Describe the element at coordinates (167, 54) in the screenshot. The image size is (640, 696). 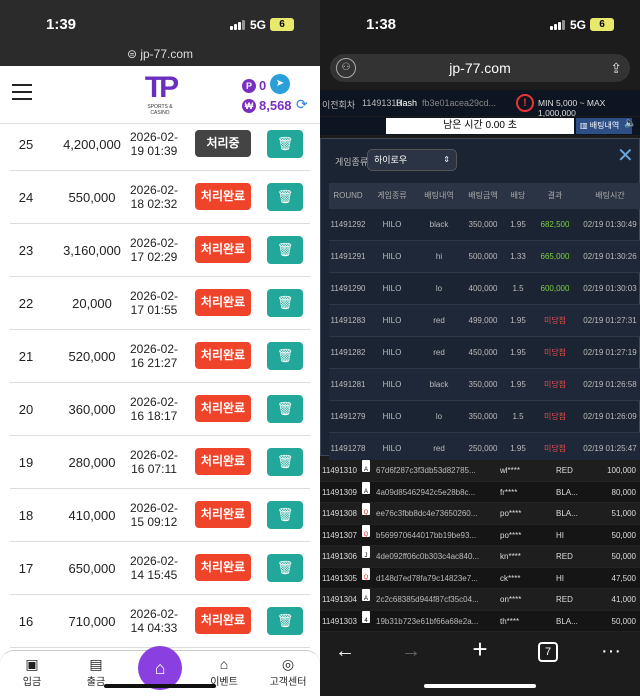
I see `url-text: jp-77.com` at that location.